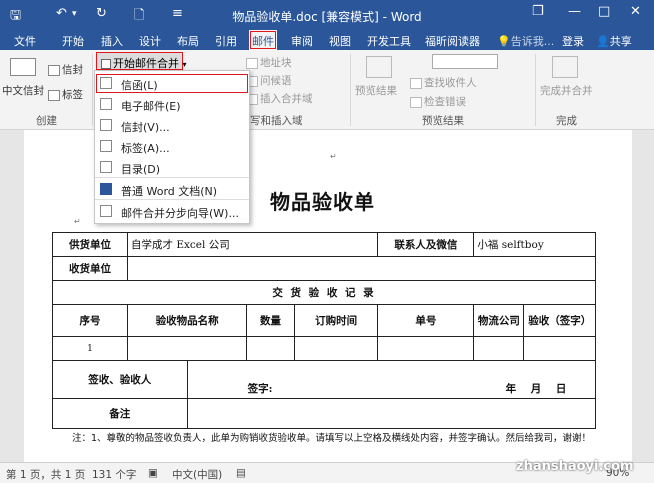  I want to click on supplier-label-cell: 供货单位, so click(90, 244).